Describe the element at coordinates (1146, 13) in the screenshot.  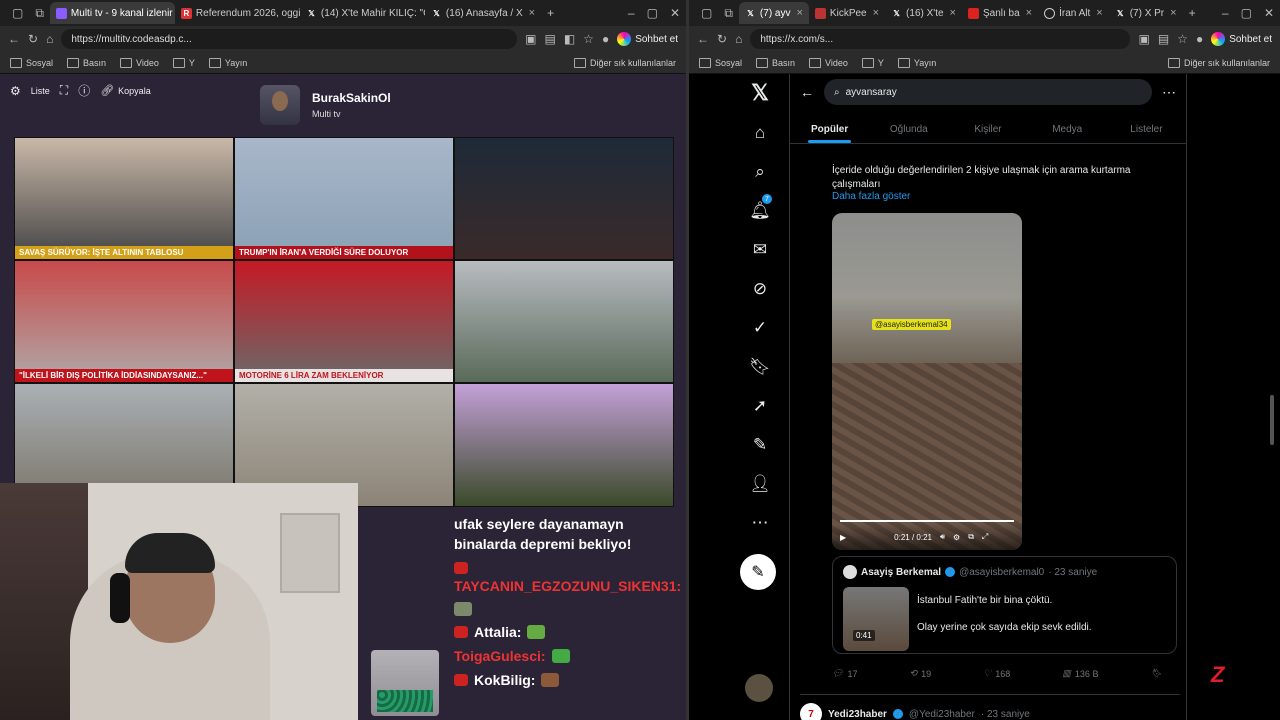
I see `right-tab-5: 𝕏 (7) X Pr ×` at that location.